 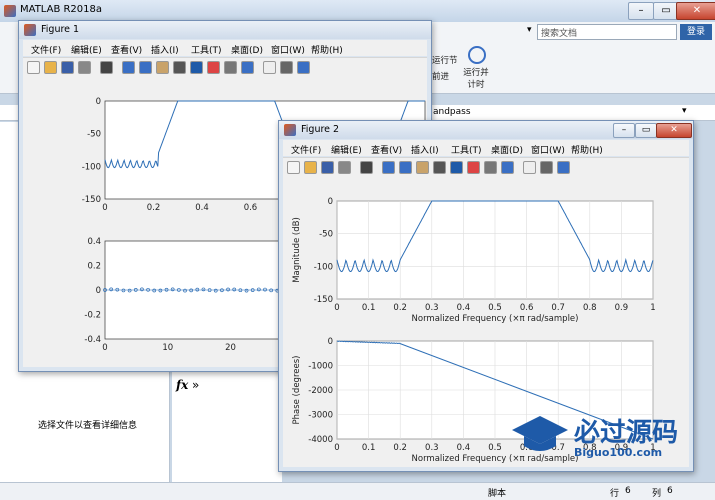 What do you see at coordinates (452, 112) in the screenshot?
I see `path-text: andpass` at bounding box center [452, 112].